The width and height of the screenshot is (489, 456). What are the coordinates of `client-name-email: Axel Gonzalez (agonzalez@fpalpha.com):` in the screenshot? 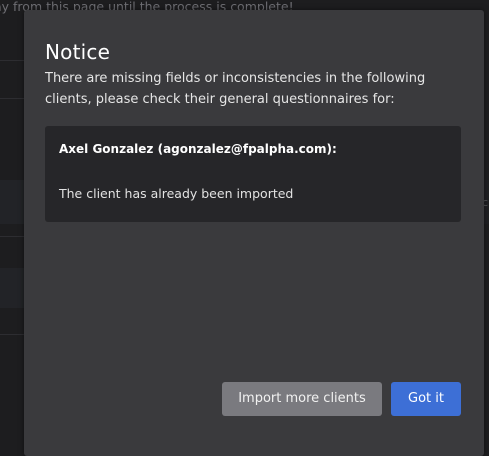 It's located at (198, 149).